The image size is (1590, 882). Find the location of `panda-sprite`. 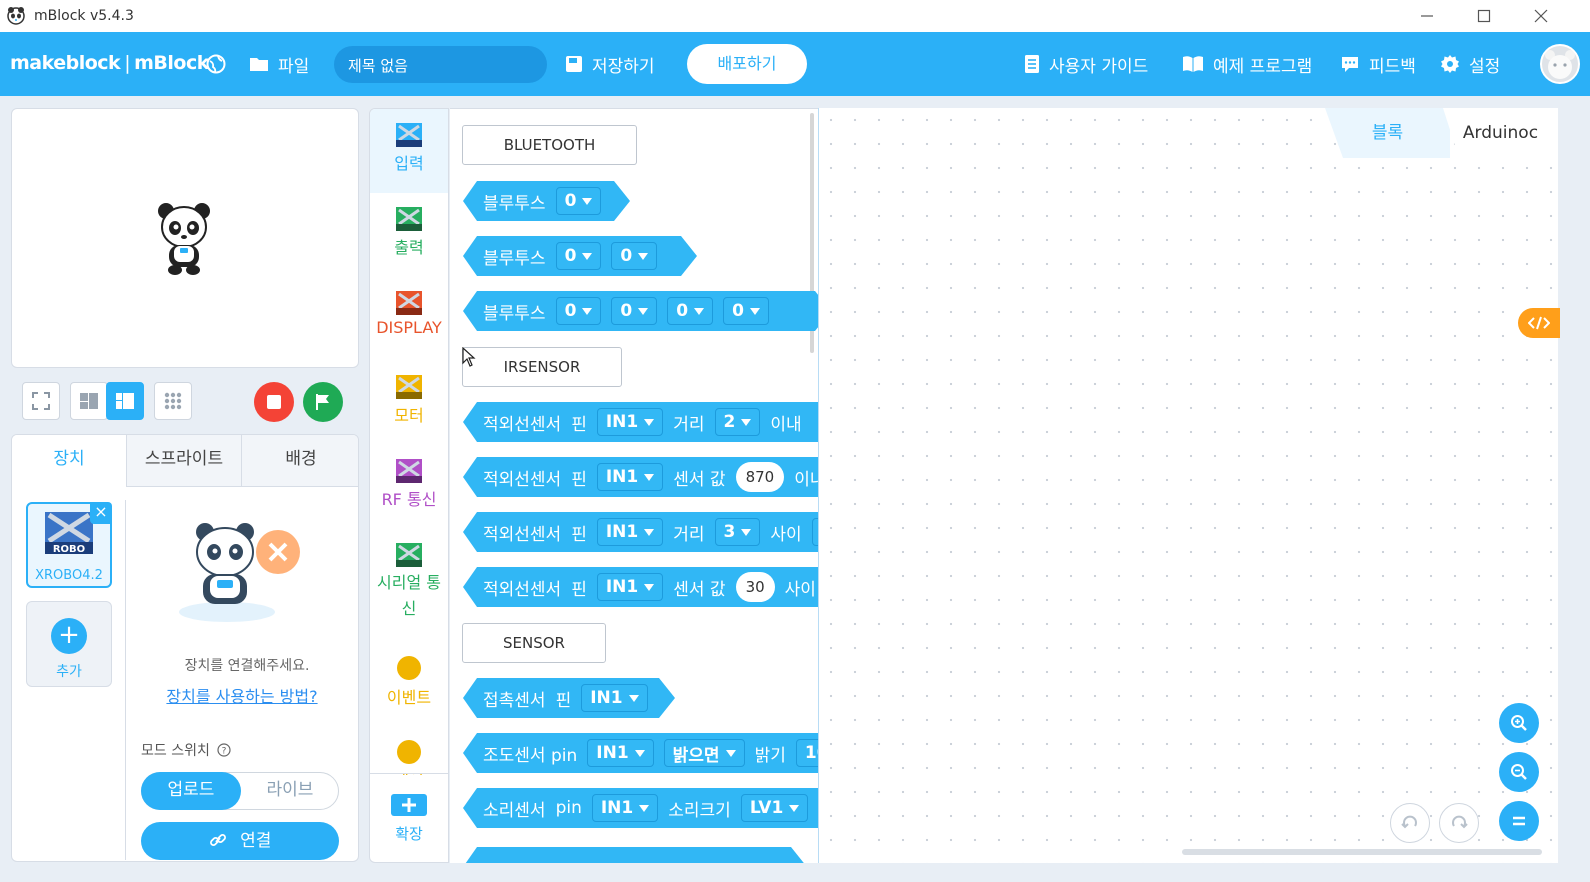

panda-sprite is located at coordinates (184, 239).